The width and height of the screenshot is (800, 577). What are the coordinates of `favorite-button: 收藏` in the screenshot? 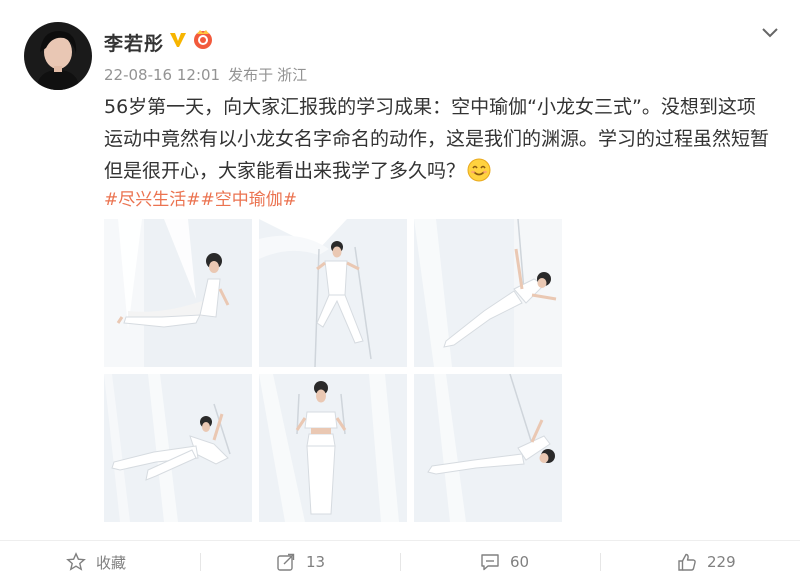 It's located at (96, 562).